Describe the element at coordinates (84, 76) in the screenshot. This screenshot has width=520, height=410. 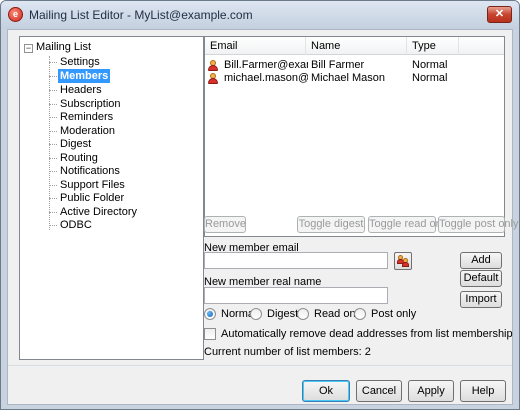
I see `tree-item-label: Members` at that location.